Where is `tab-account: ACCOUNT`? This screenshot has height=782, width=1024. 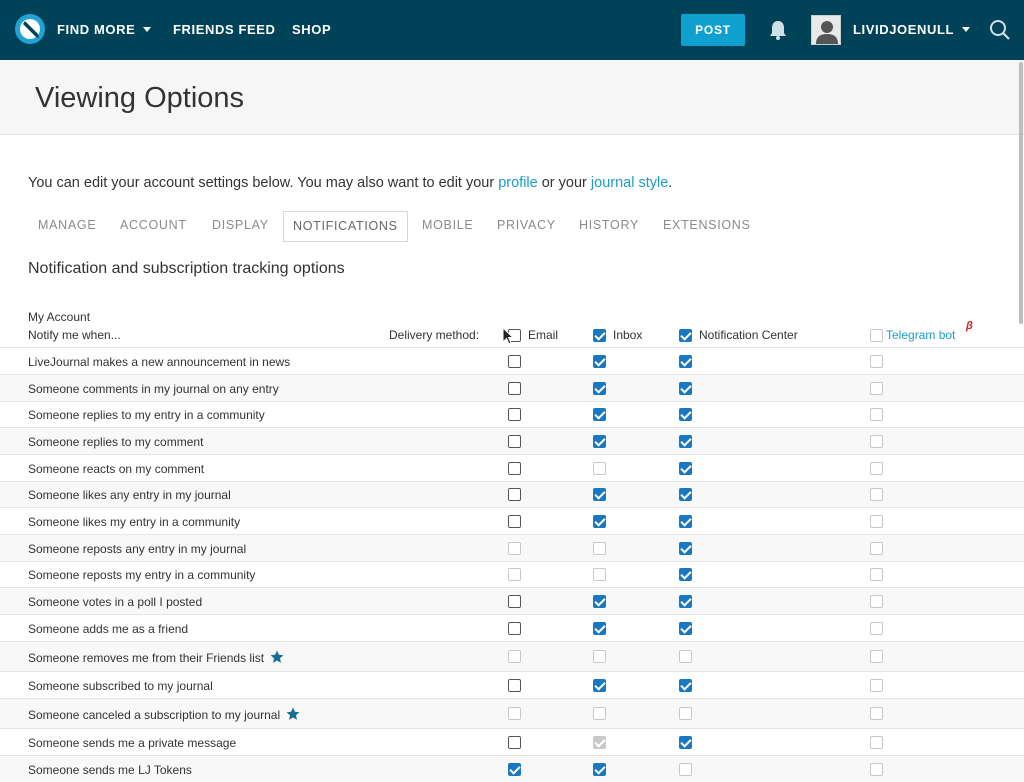
tab-account: ACCOUNT is located at coordinates (153, 226).